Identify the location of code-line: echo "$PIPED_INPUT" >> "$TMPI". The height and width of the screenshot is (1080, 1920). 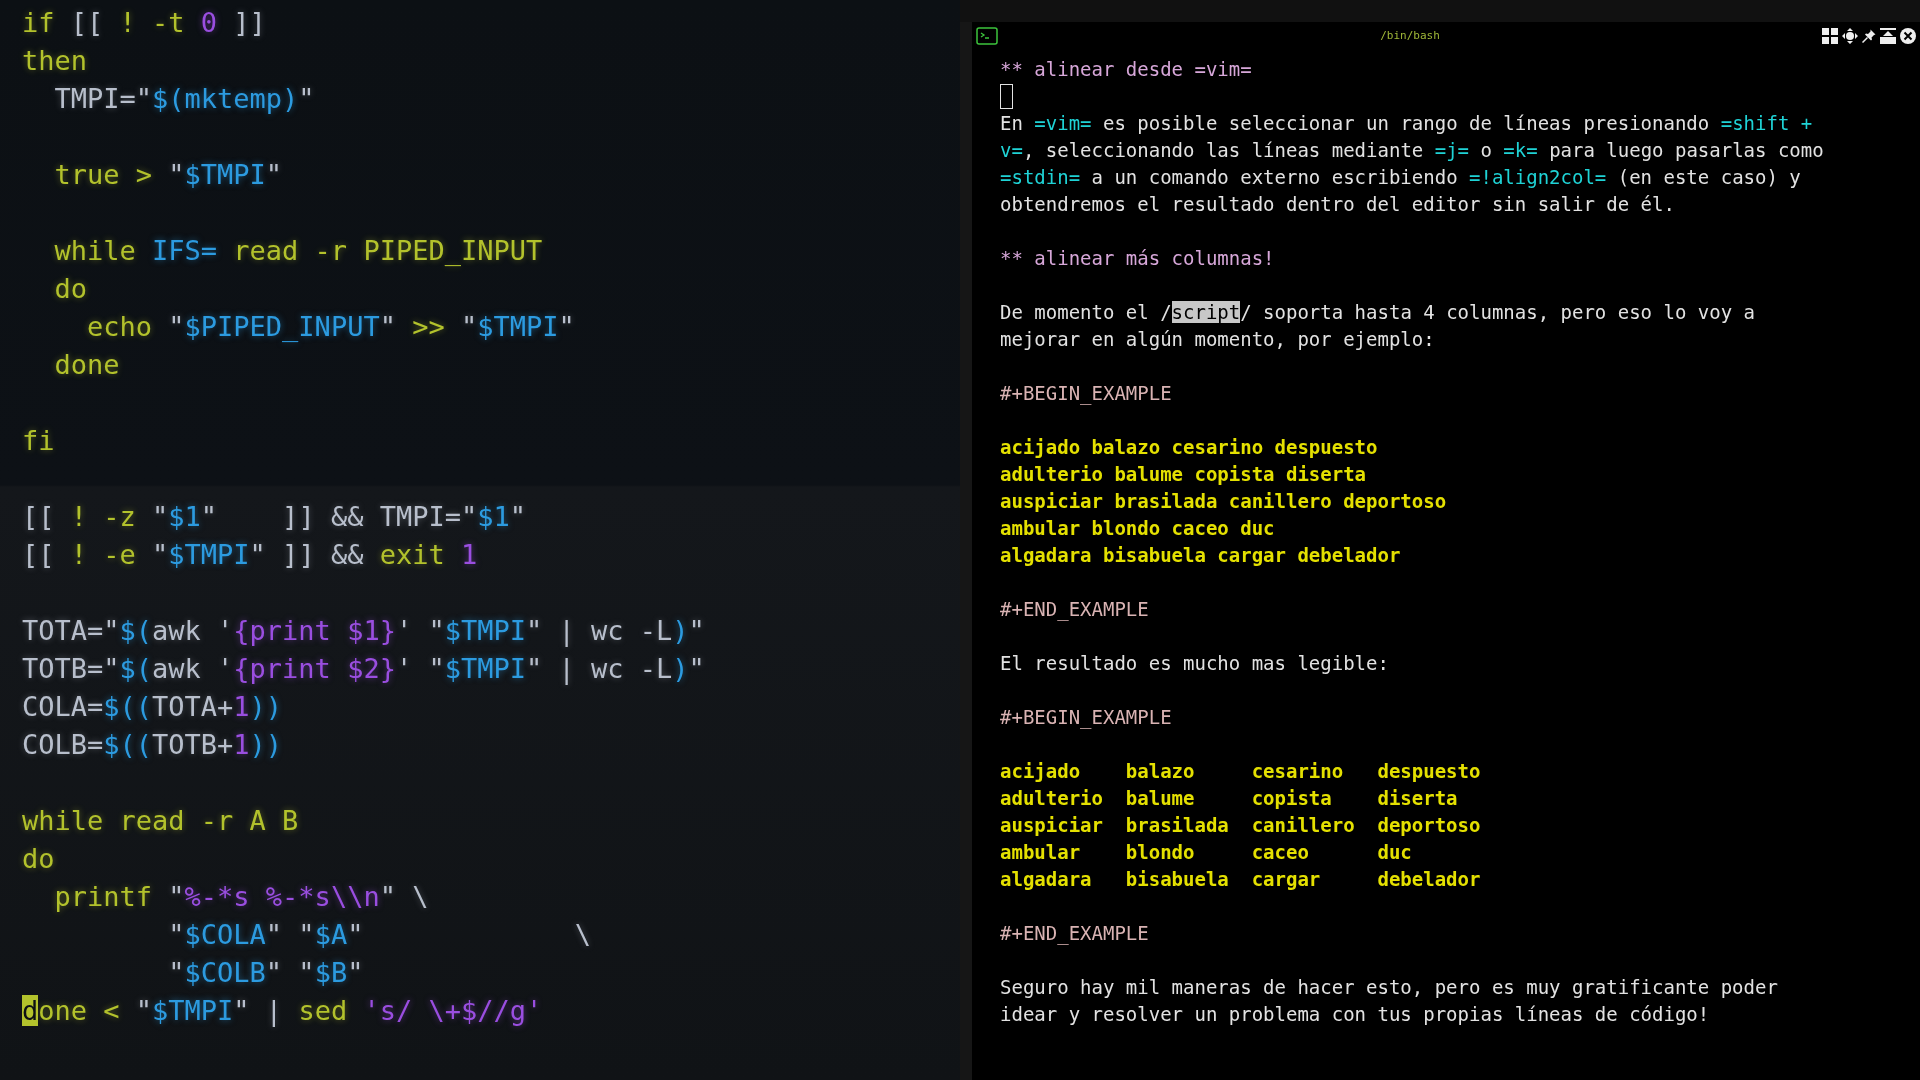
(331, 327).